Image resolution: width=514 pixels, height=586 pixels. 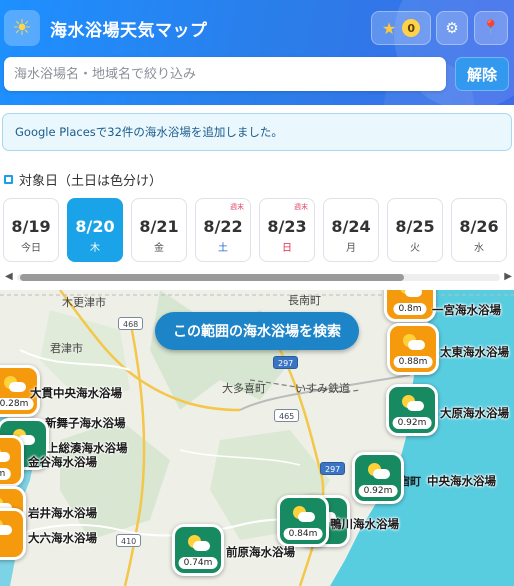 I want to click on scrollbar-thumb, so click(x=212, y=277).